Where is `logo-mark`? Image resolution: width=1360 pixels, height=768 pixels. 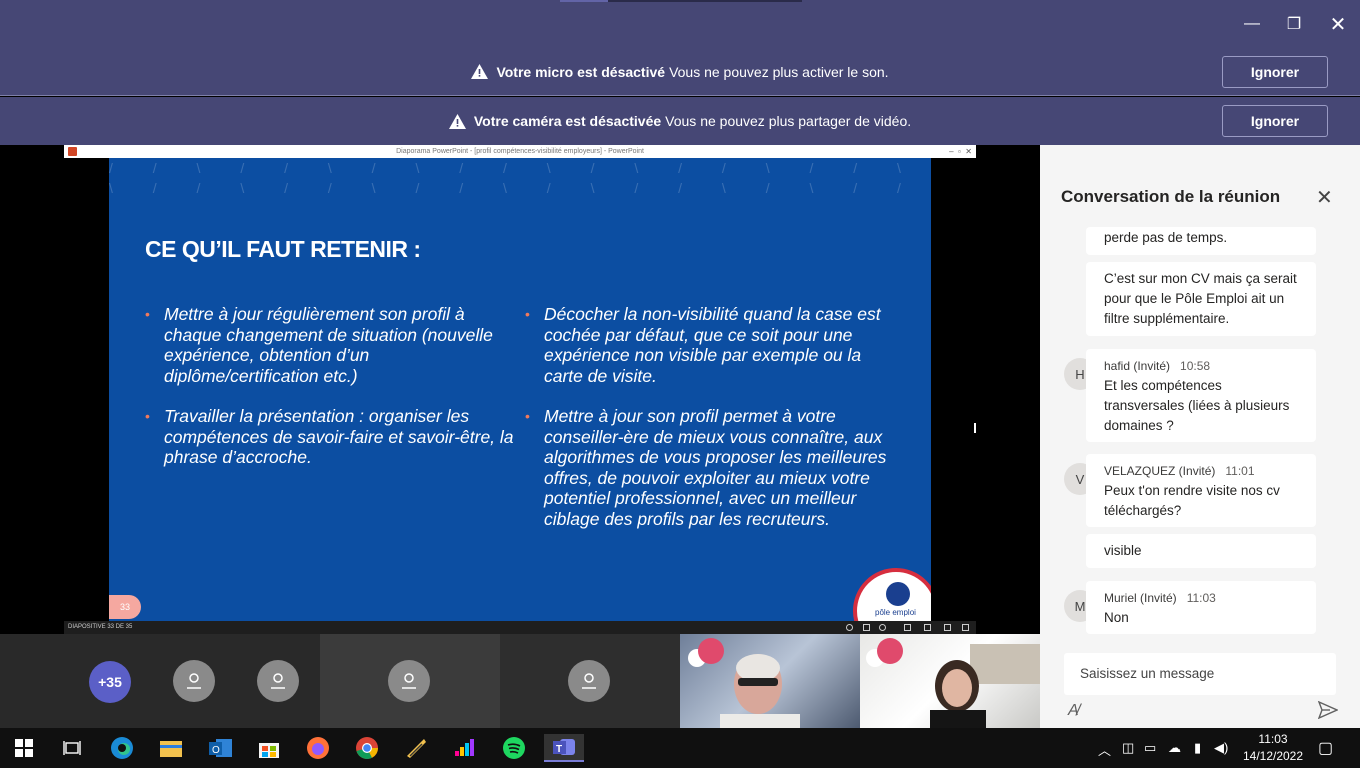
logo-mark is located at coordinates (898, 594).